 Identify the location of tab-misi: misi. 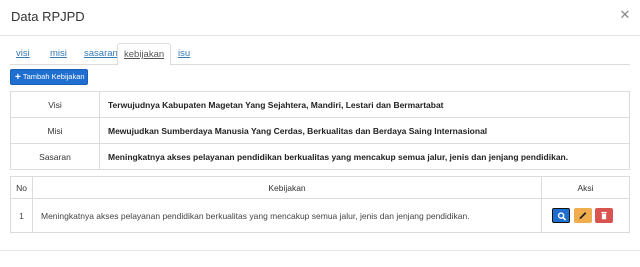
(58, 54).